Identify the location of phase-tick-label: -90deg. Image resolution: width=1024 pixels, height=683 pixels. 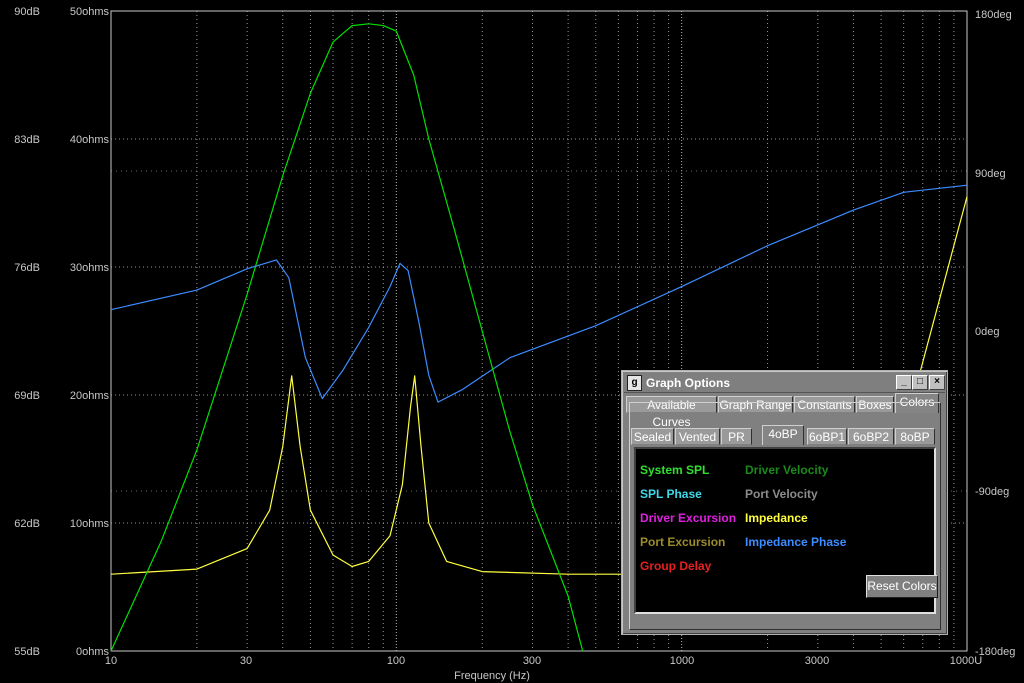
(992, 492).